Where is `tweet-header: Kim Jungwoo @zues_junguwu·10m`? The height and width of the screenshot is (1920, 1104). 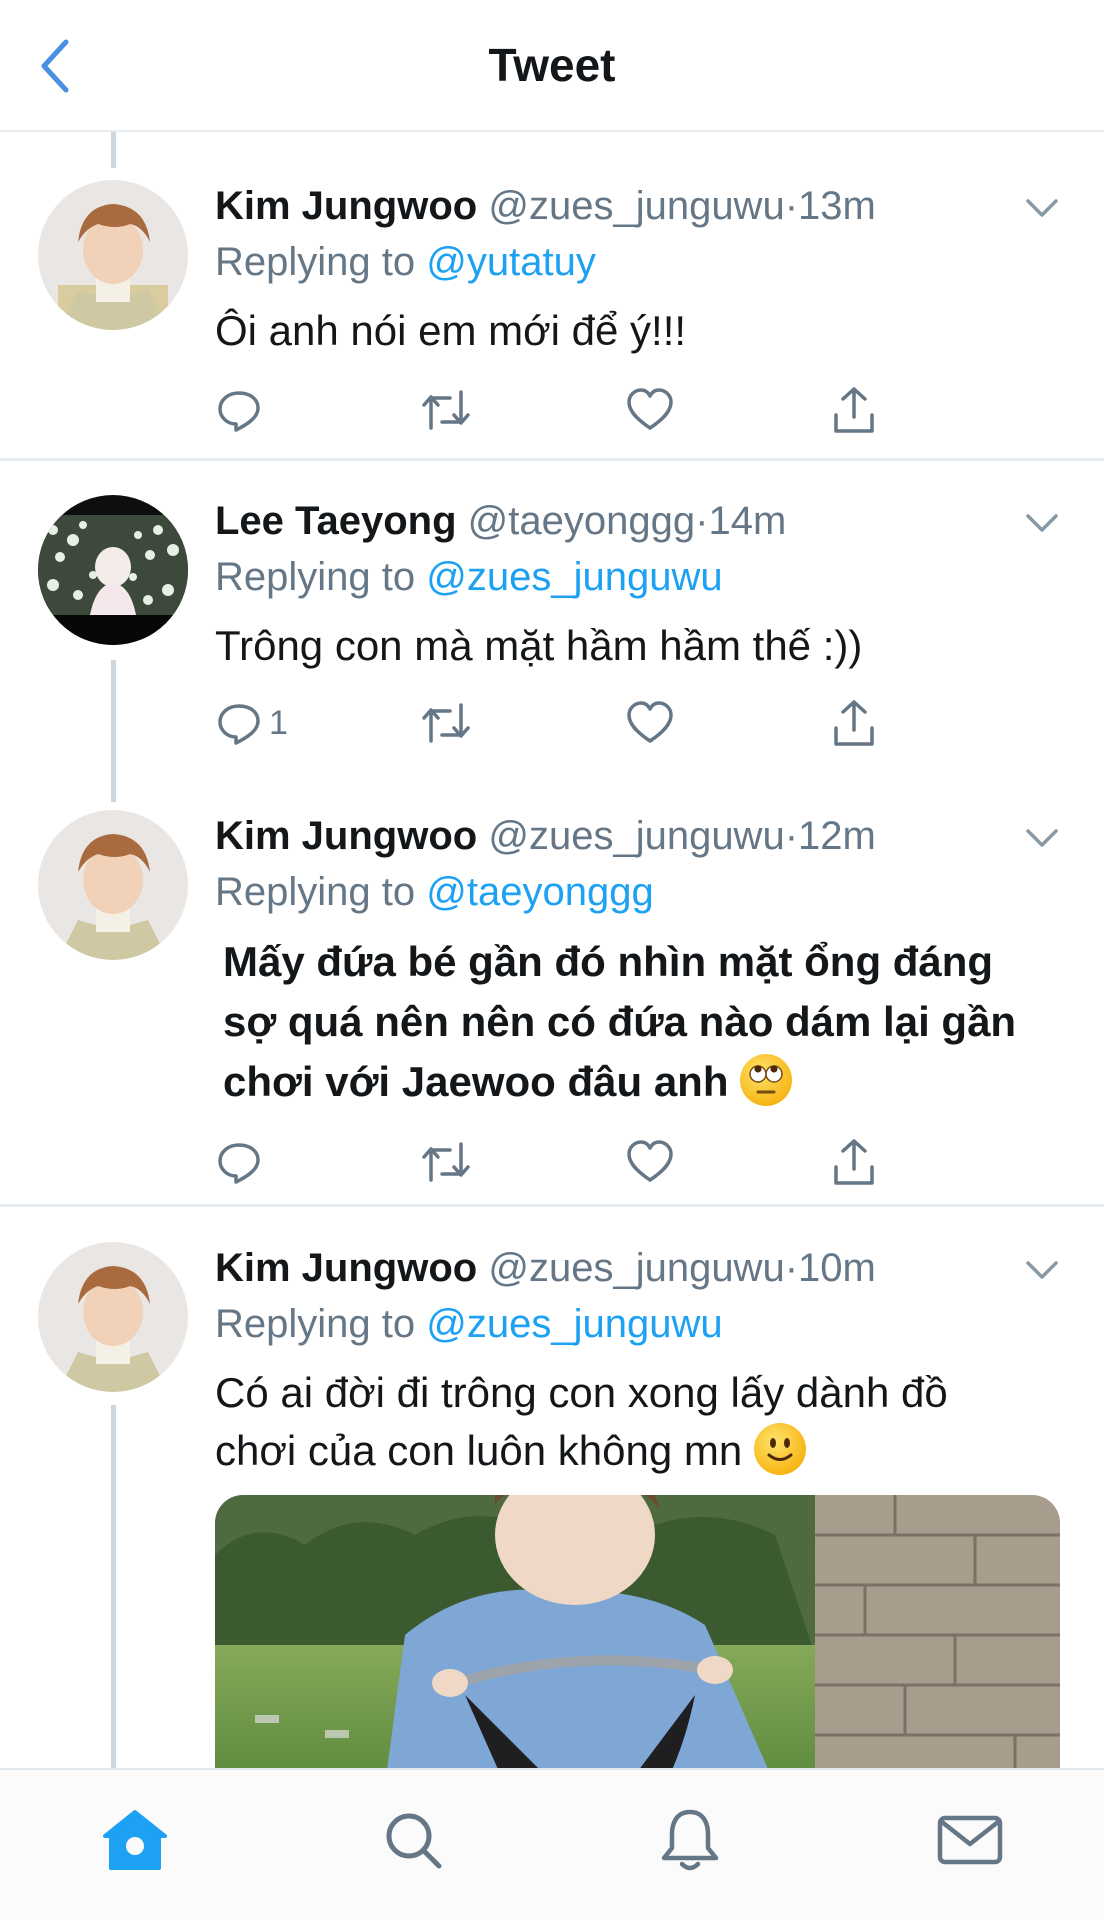 tweet-header: Kim Jungwoo @zues_junguwu·10m is located at coordinates (639, 1268).